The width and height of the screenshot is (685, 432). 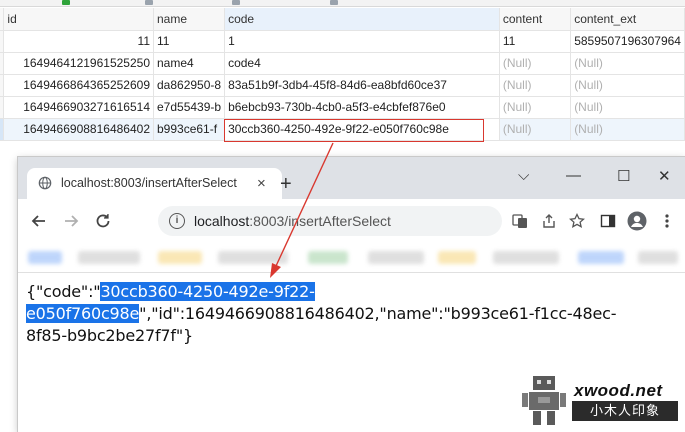 What do you see at coordinates (362, 63) in the screenshot?
I see `cell-code: code4` at bounding box center [362, 63].